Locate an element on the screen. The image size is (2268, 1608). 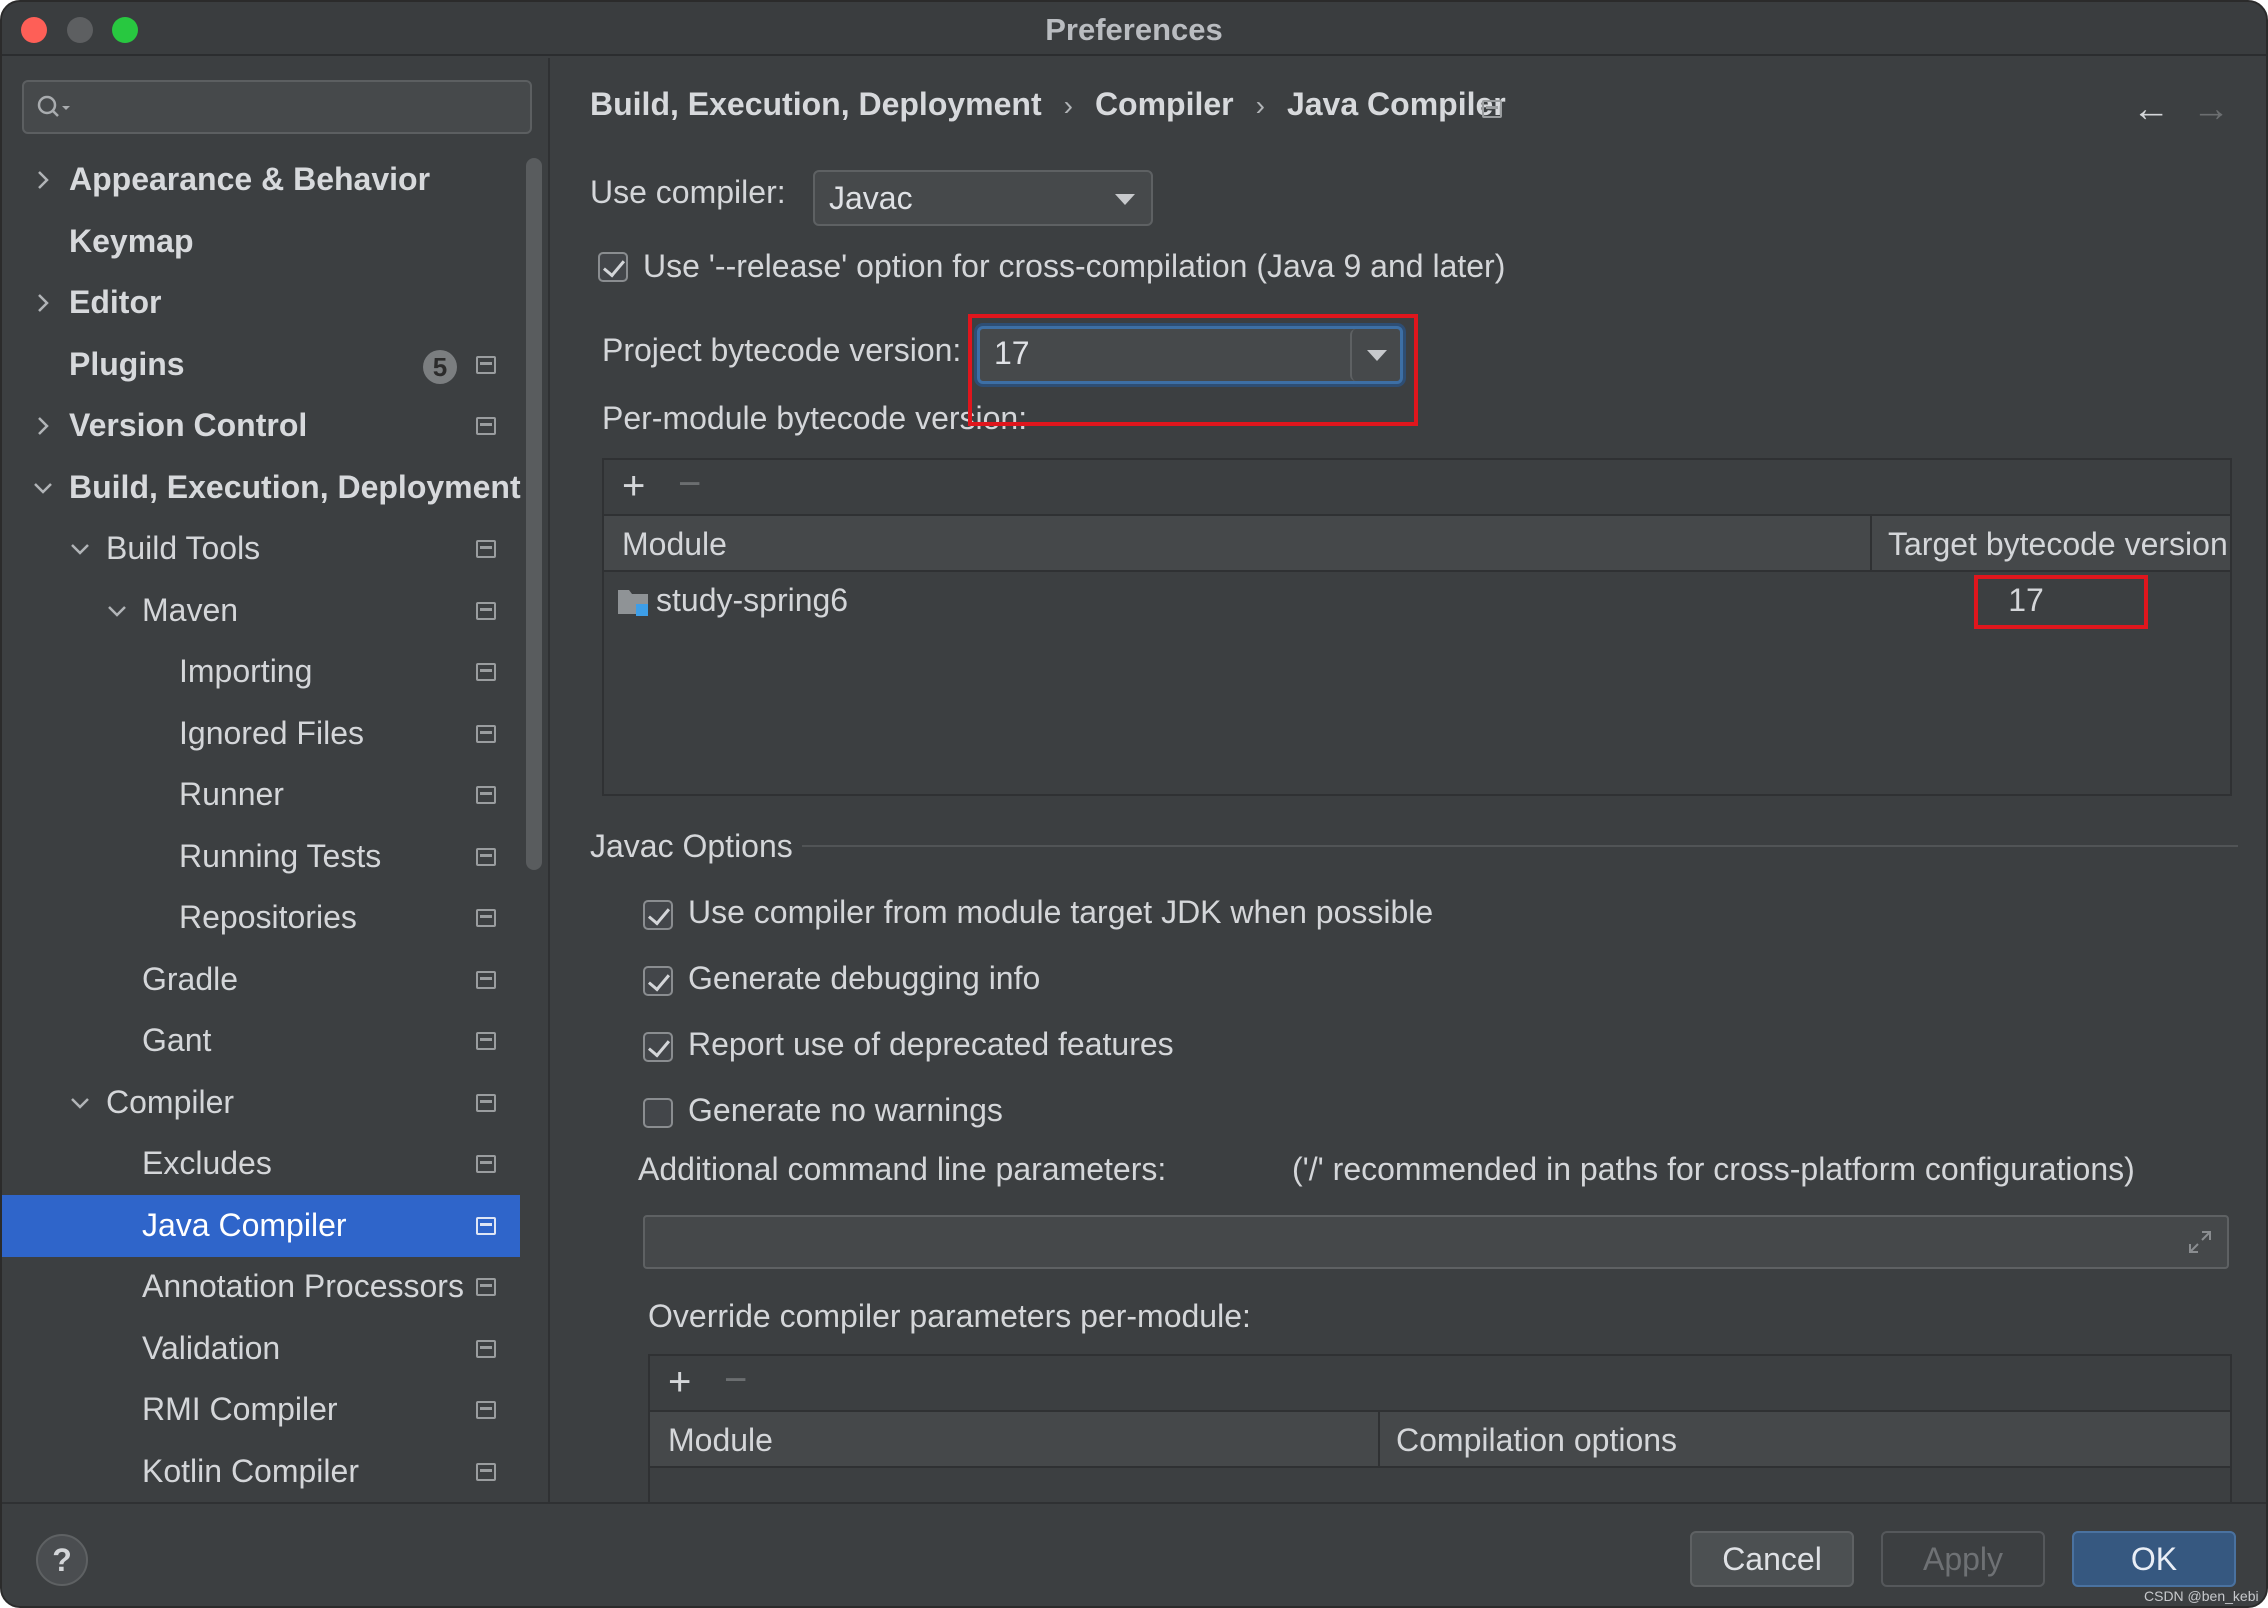
tree-item-excludes: Excludes is located at coordinates (261, 1164).